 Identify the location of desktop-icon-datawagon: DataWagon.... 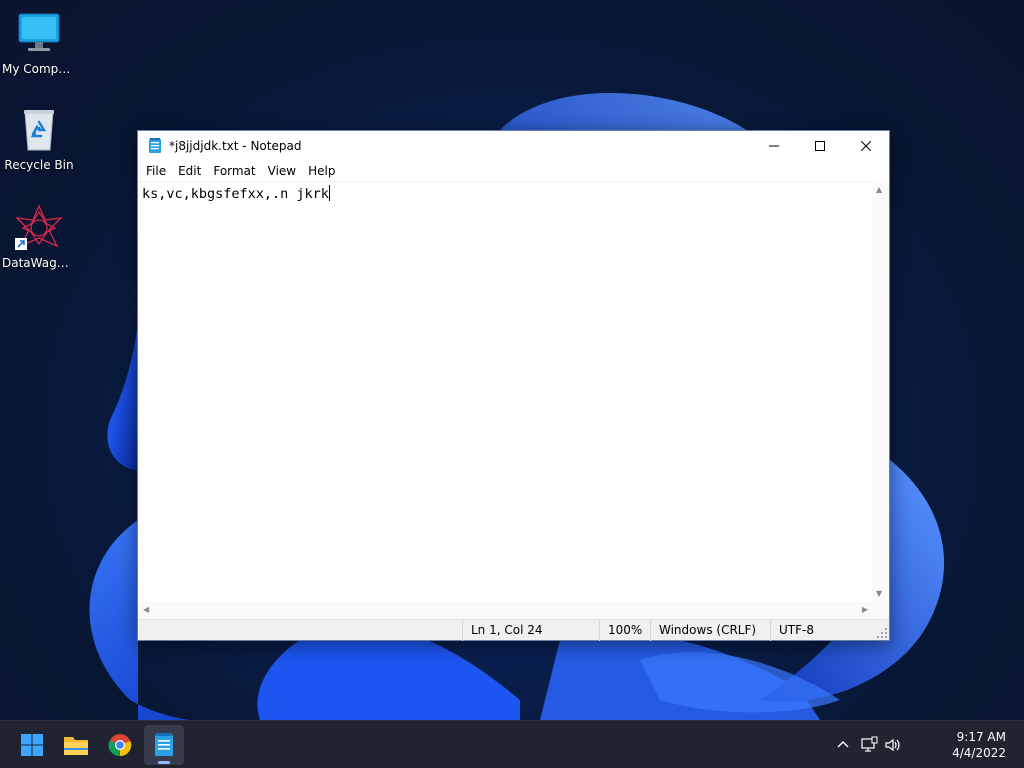
(39, 237).